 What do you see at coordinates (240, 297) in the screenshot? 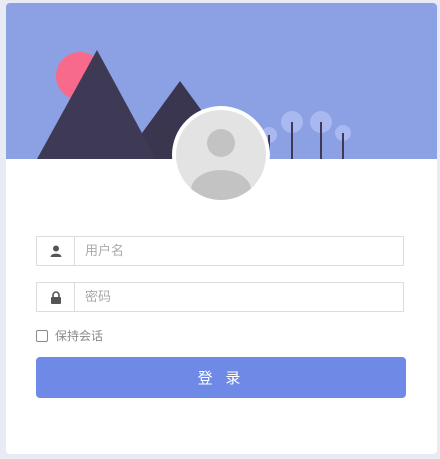
I see `password-input` at bounding box center [240, 297].